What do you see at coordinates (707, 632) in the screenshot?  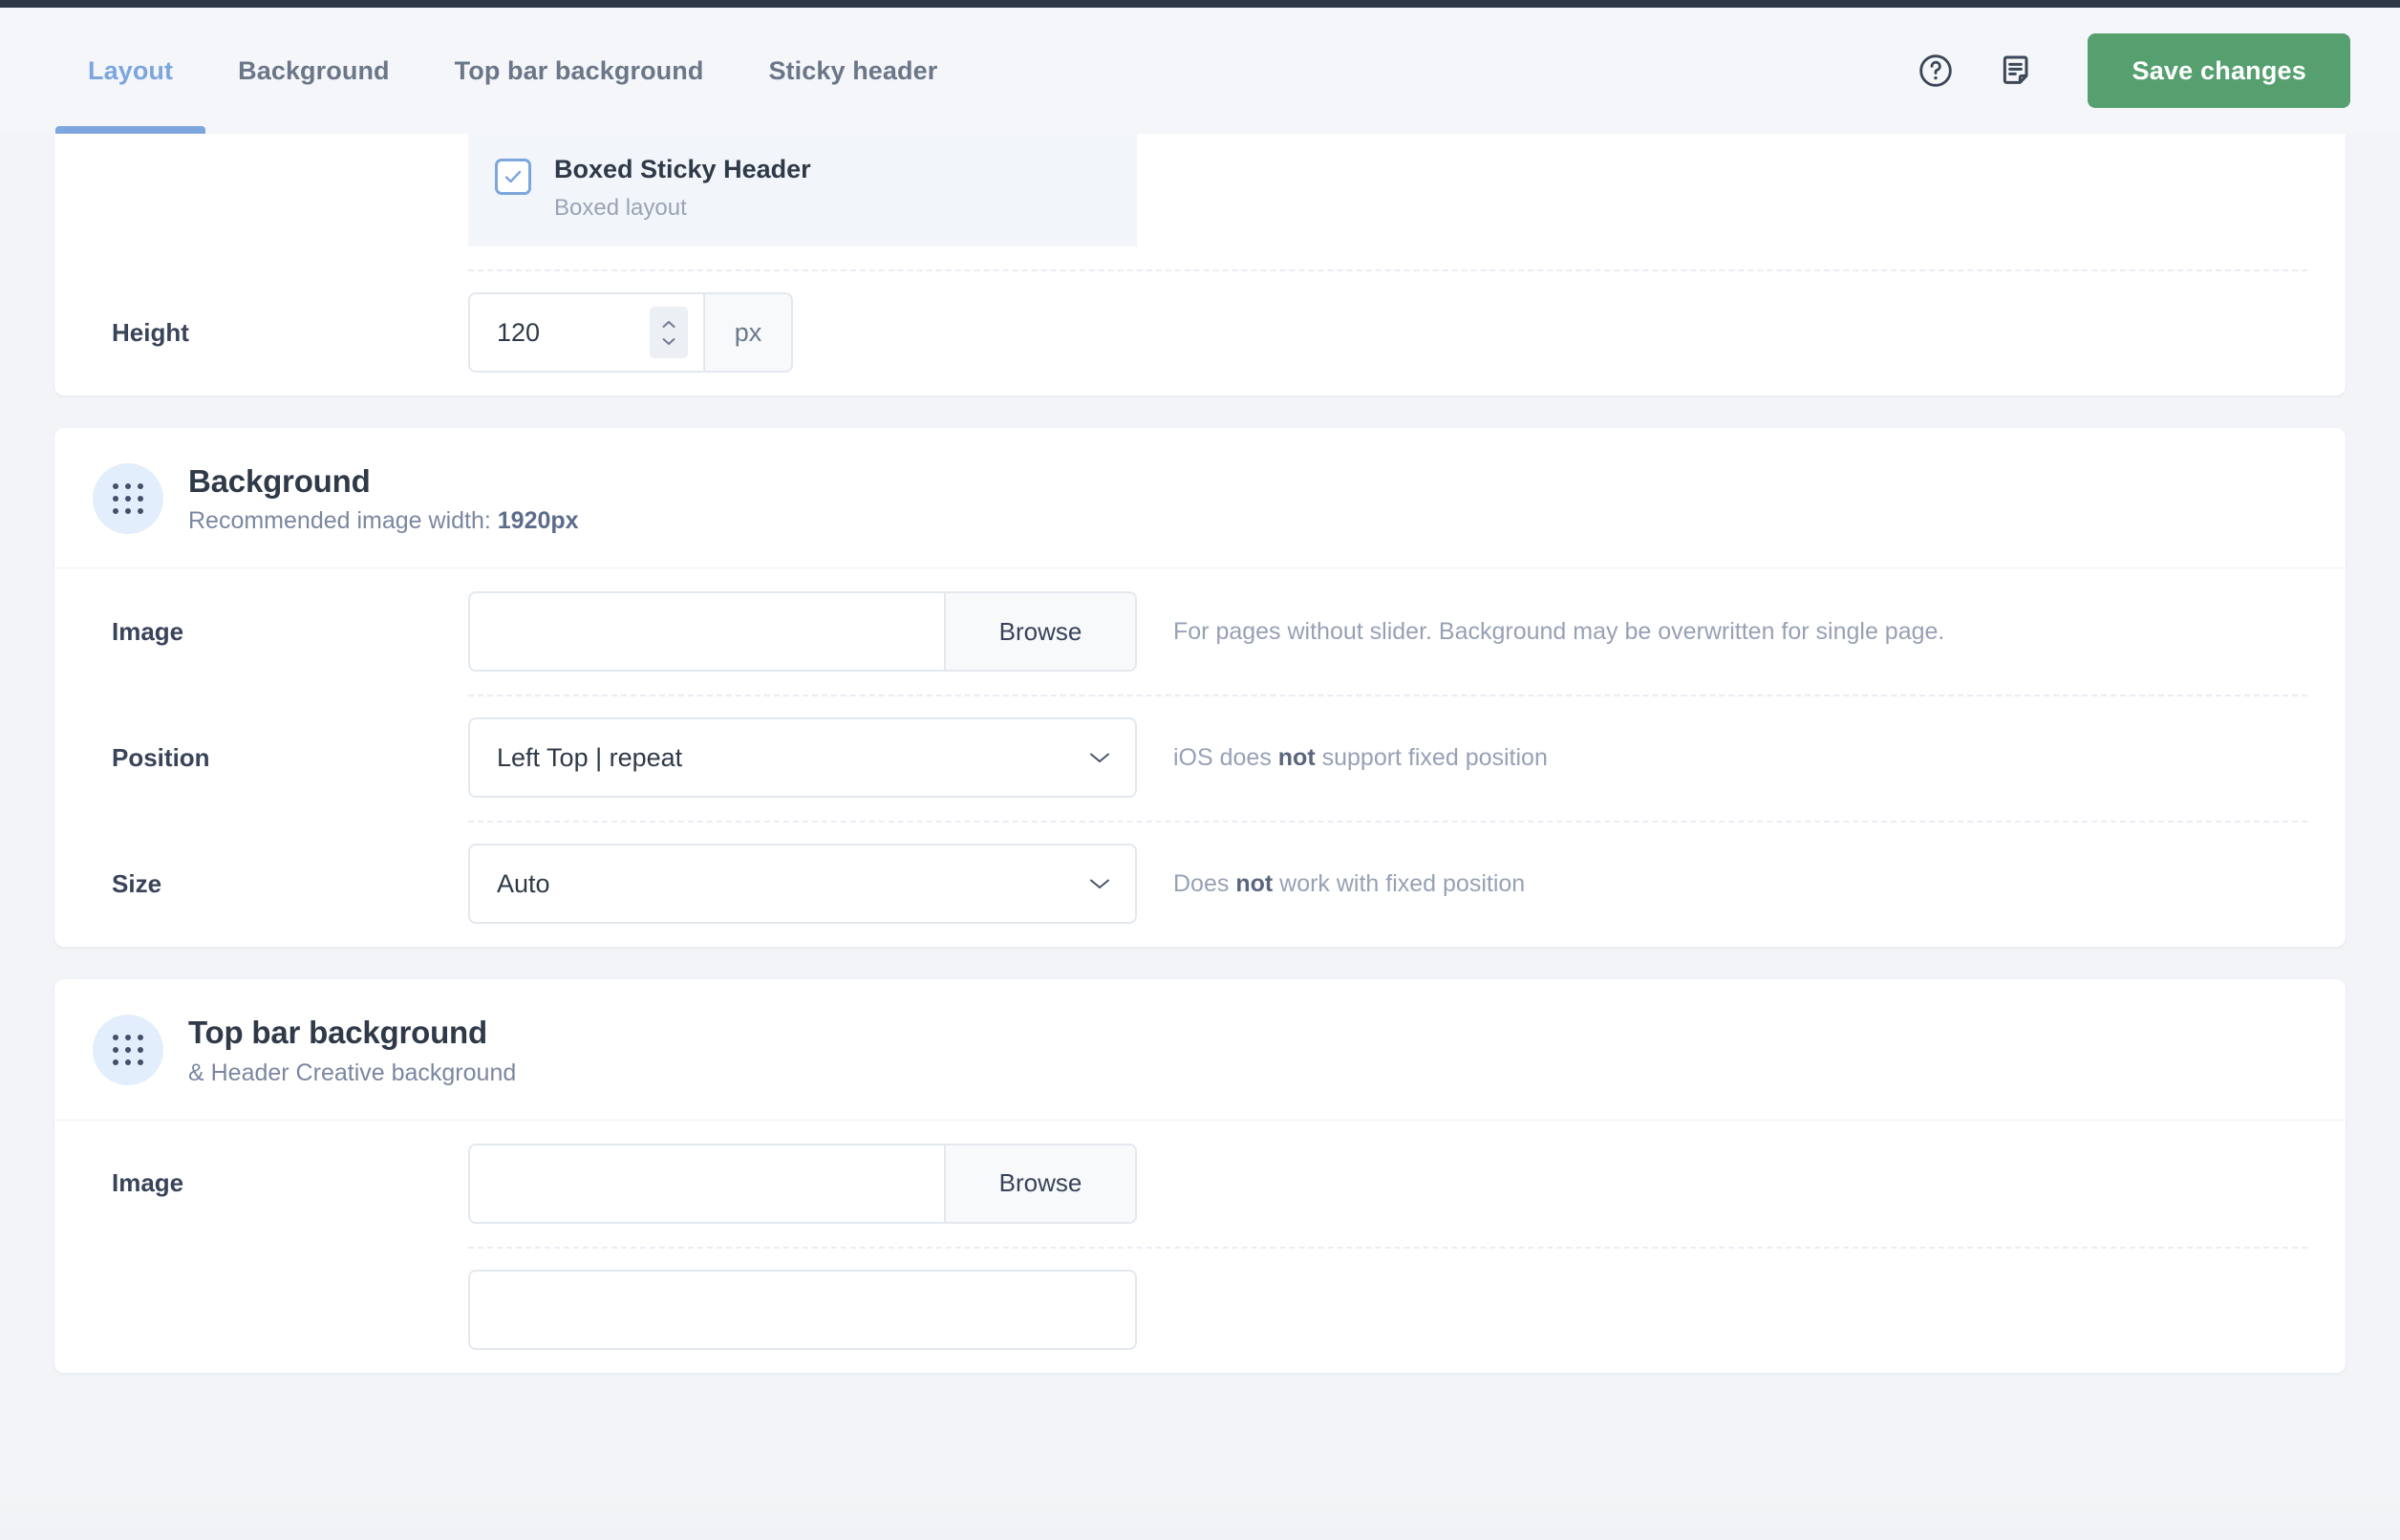 I see `background-image-input` at bounding box center [707, 632].